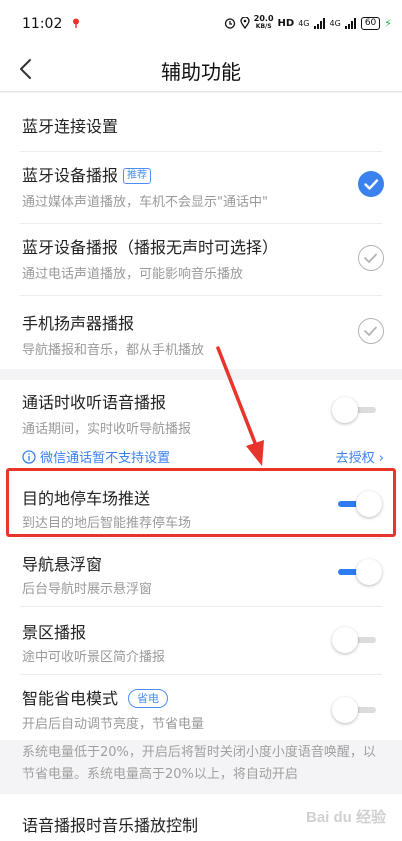  What do you see at coordinates (357, 573) in the screenshot?
I see `floating-window-toggle` at bounding box center [357, 573].